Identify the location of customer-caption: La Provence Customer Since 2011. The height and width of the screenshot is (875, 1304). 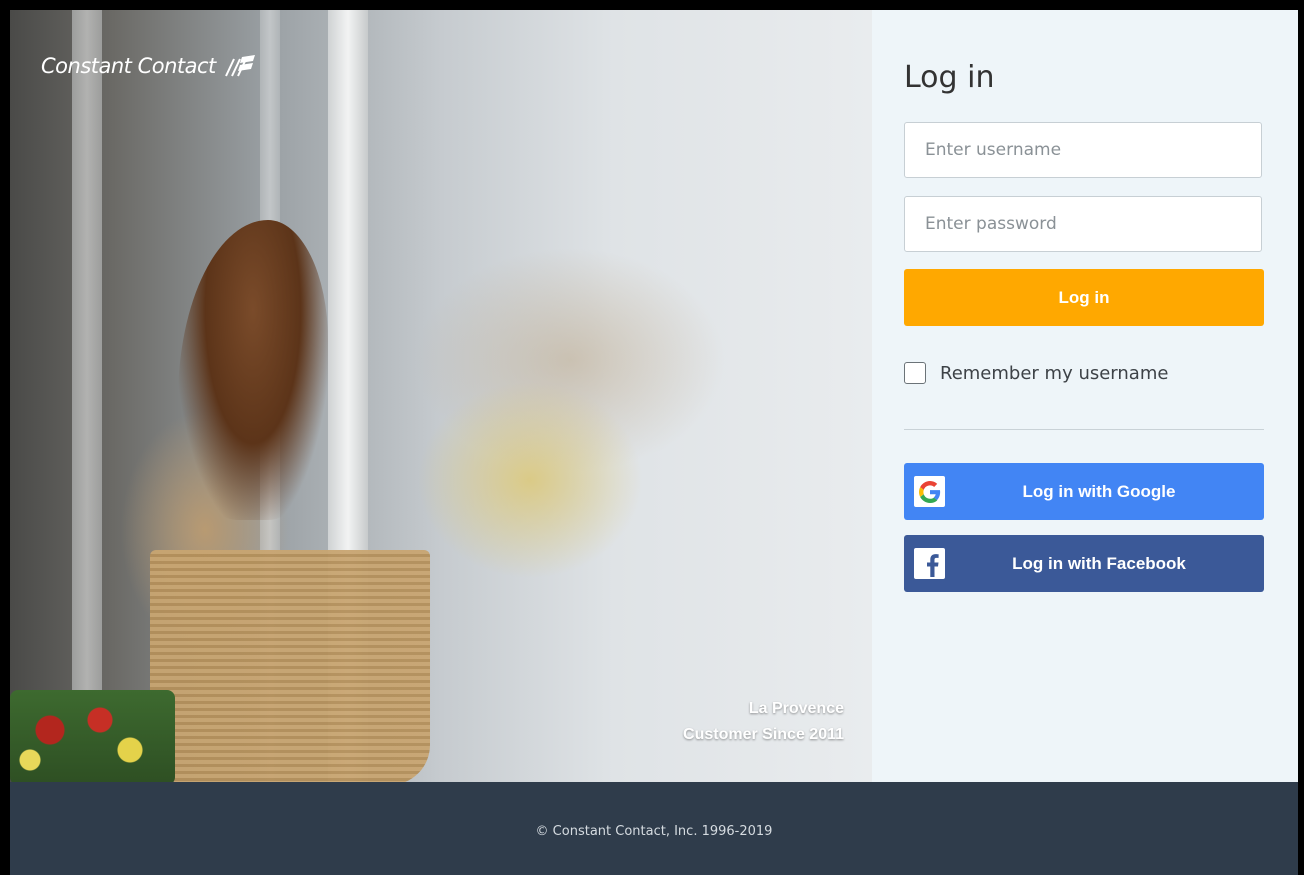
(763, 722).